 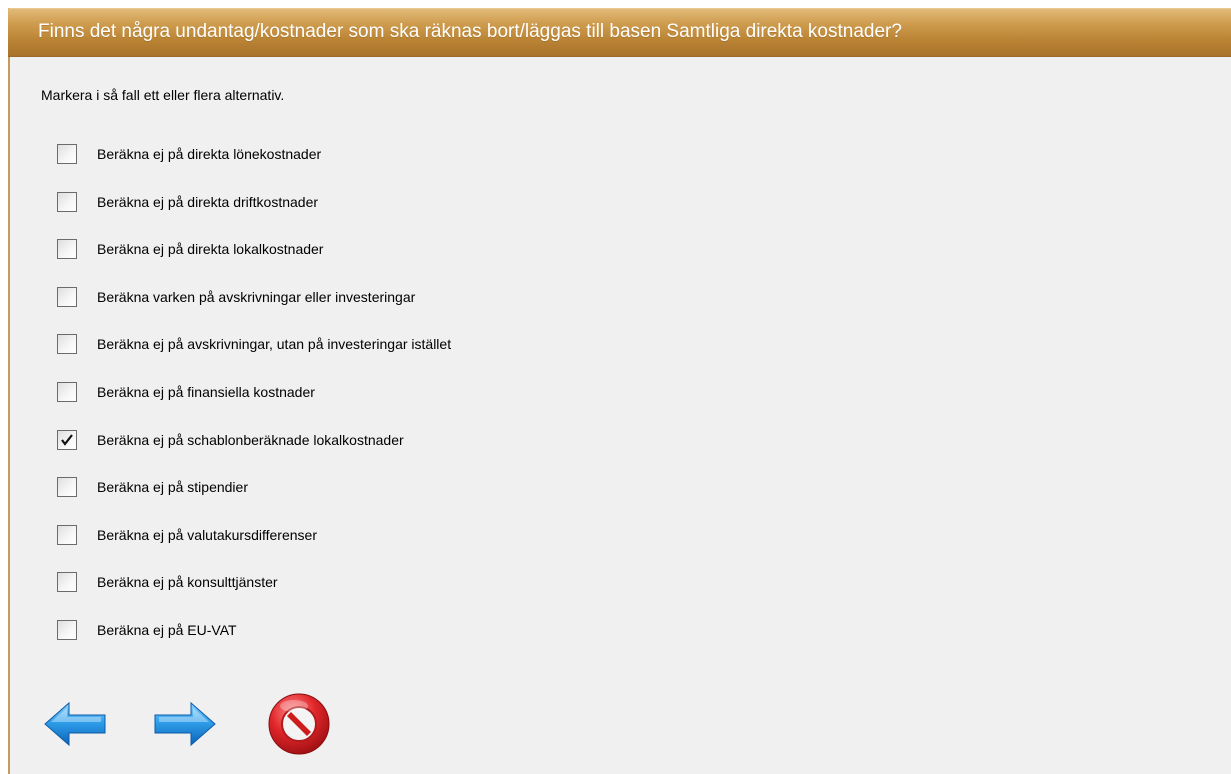 I want to click on option-label: Beräkna ej på direkta lönekostnader, so click(x=209, y=154).